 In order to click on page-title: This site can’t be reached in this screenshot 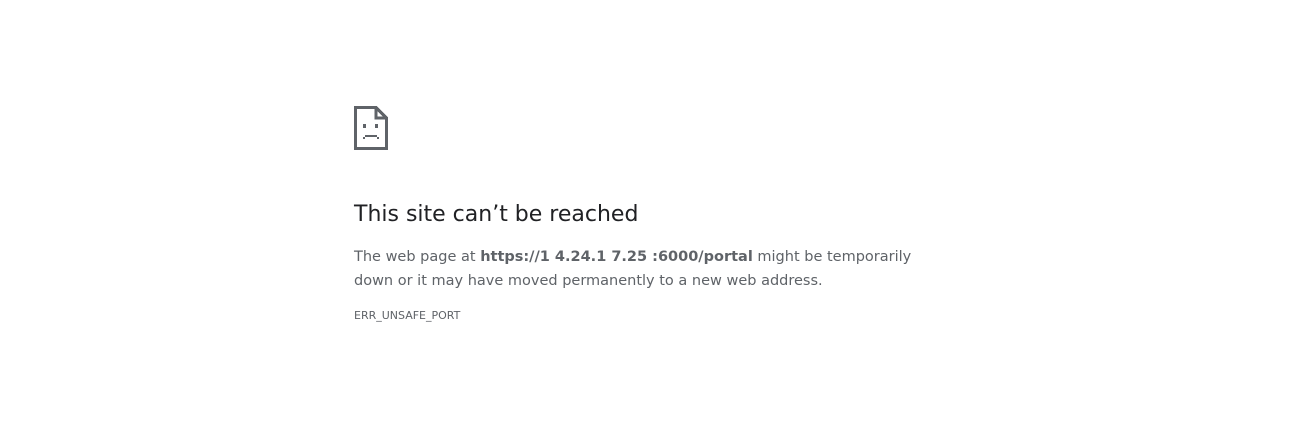, I will do `click(496, 214)`.